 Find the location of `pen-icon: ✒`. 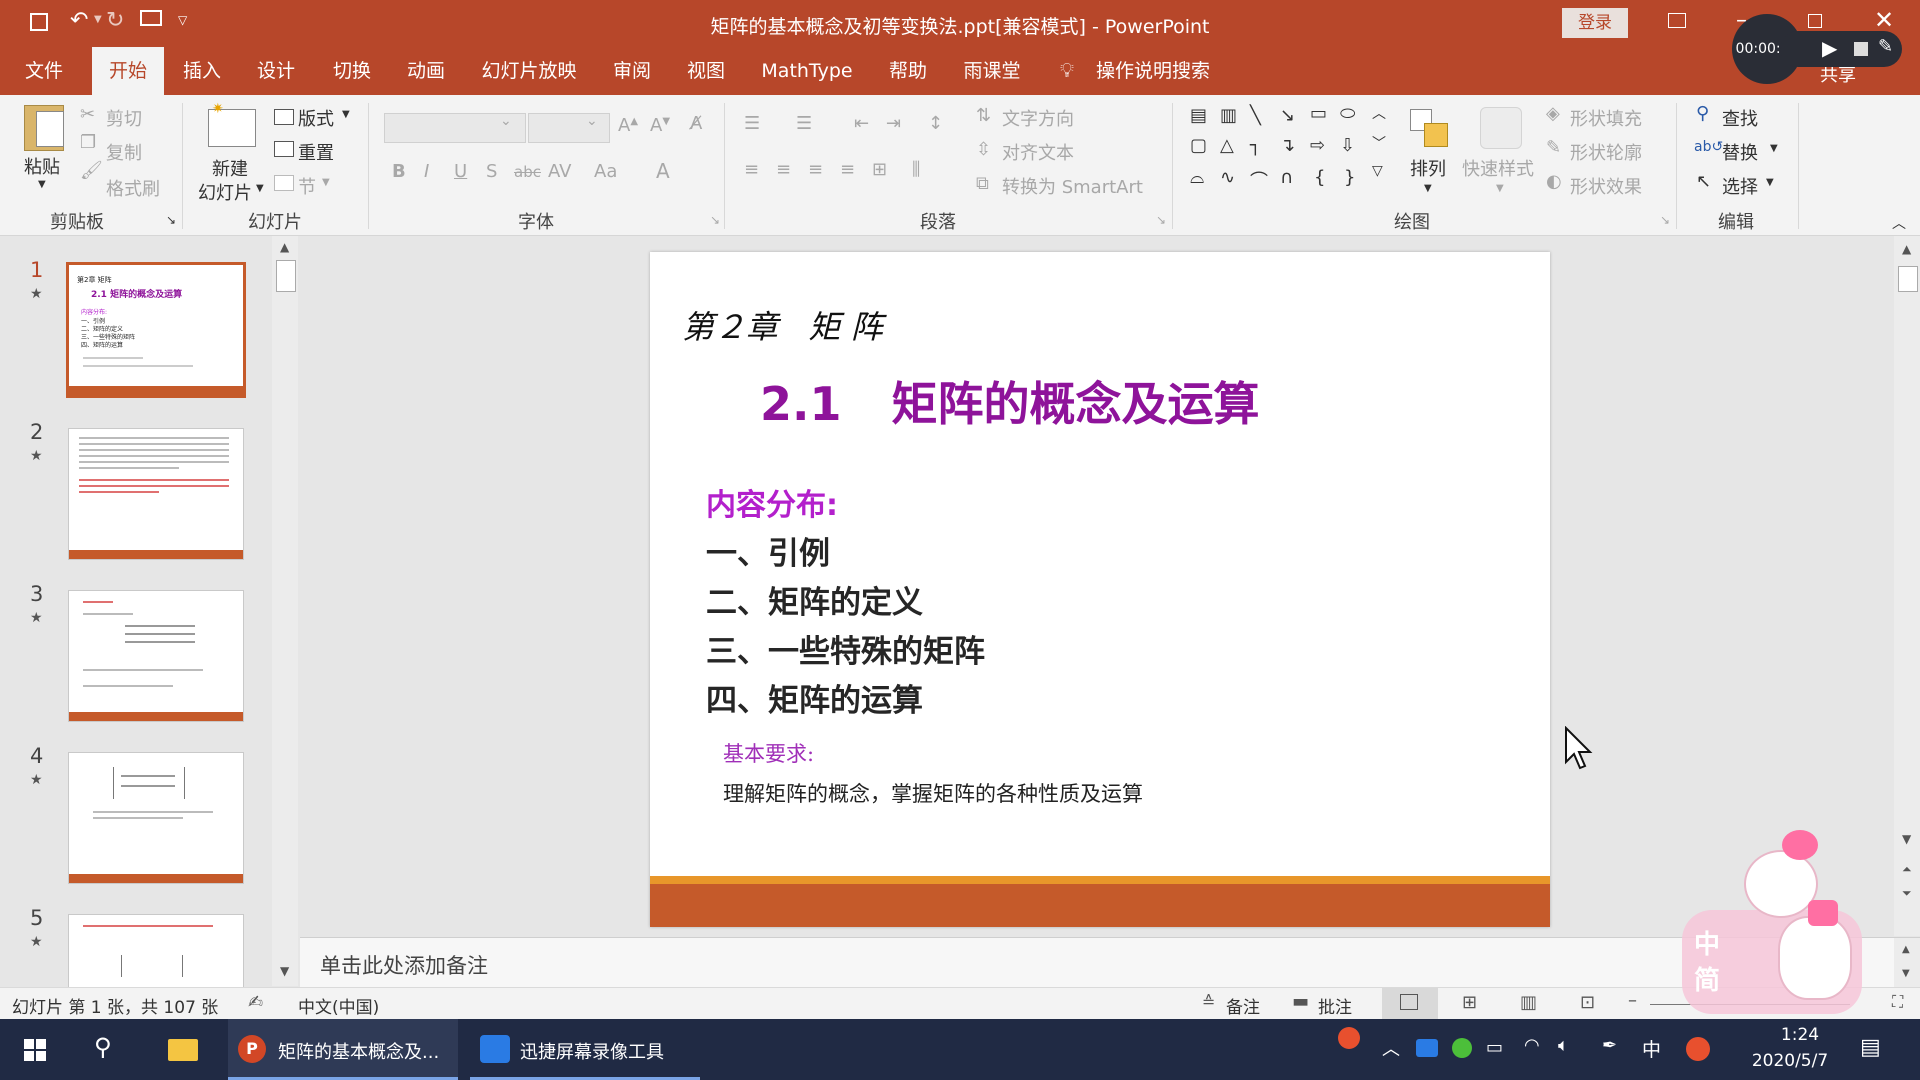

pen-icon: ✒ is located at coordinates (1609, 1045).